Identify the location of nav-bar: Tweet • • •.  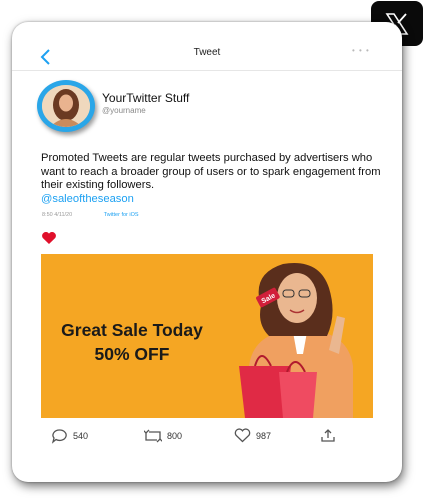
(207, 46).